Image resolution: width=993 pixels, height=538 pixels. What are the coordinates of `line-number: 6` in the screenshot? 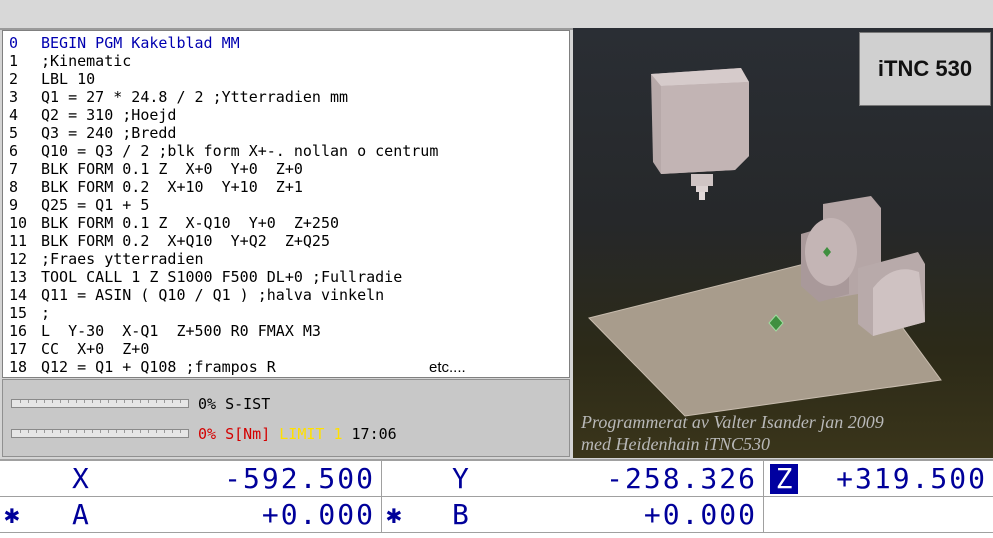 It's located at (14, 151).